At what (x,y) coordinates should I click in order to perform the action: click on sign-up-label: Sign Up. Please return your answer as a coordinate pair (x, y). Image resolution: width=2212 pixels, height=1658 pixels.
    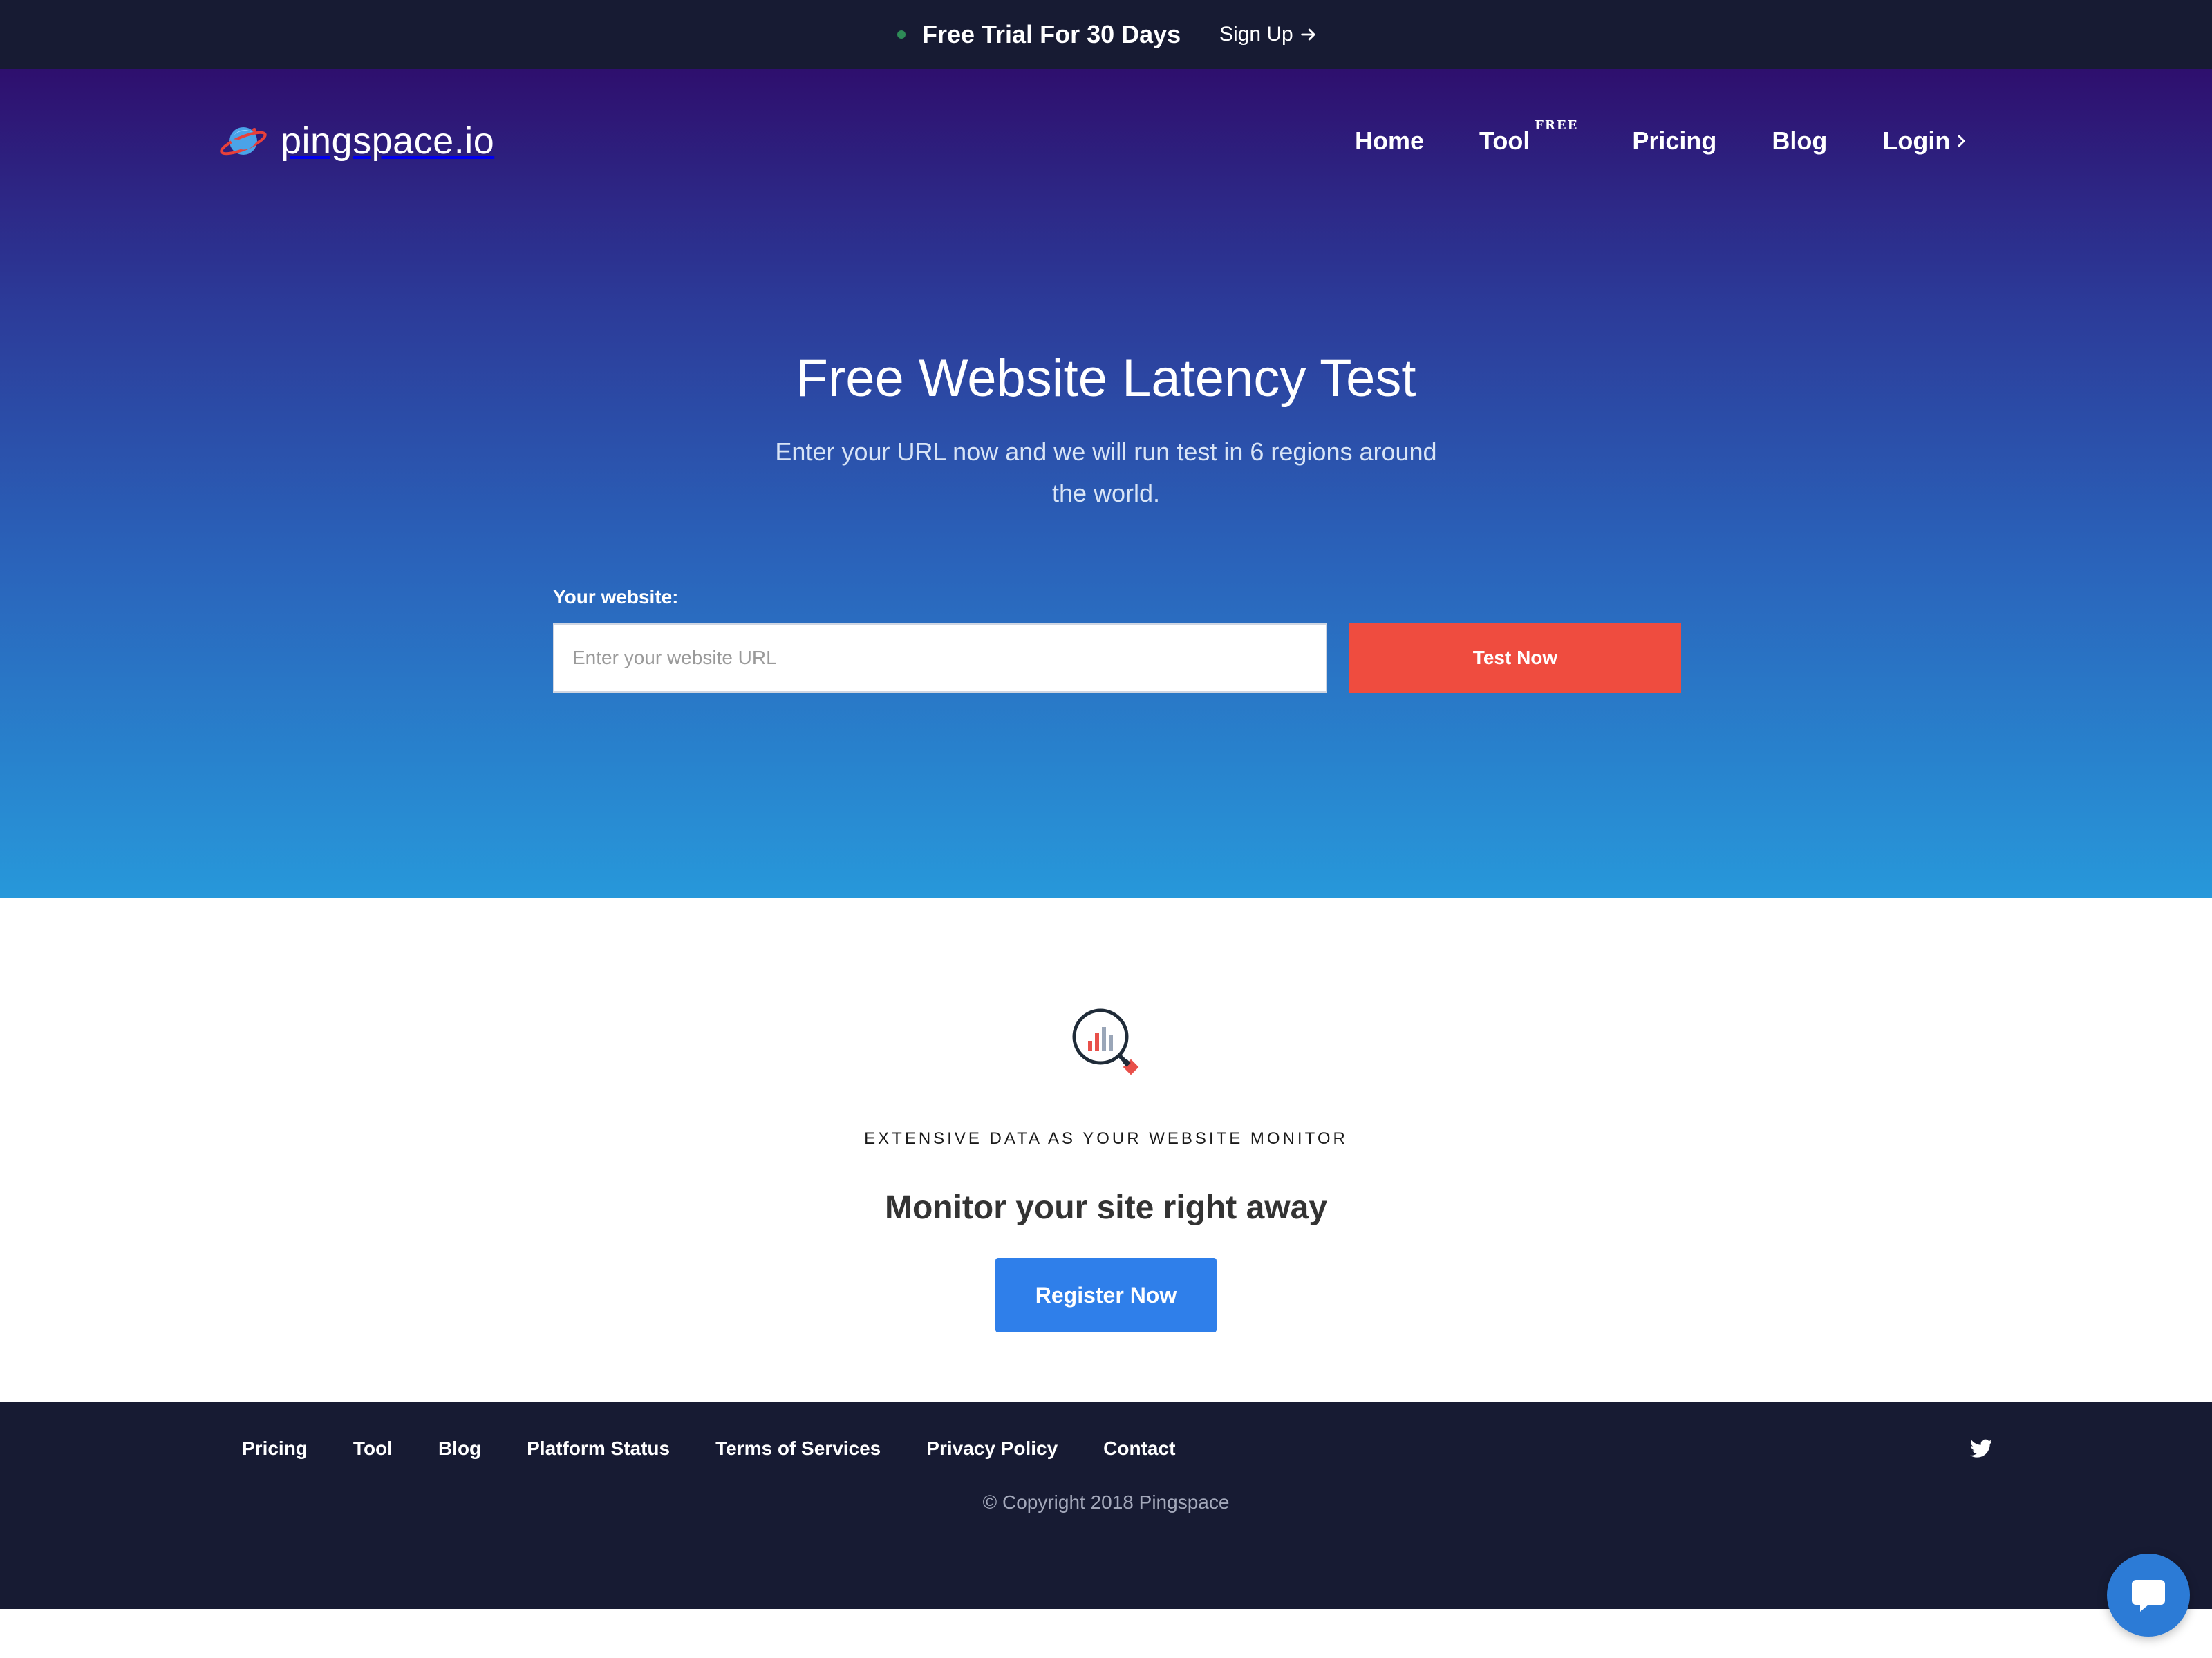
    Looking at the image, I should click on (1256, 34).